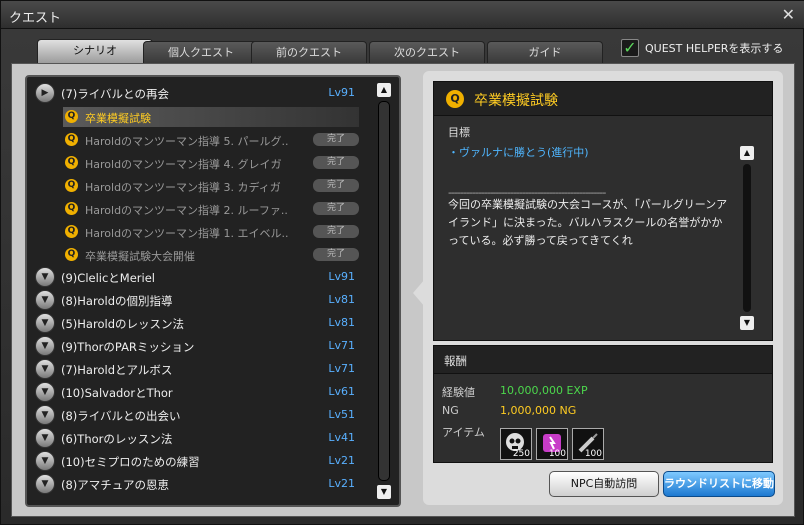 The height and width of the screenshot is (525, 804). What do you see at coordinates (552, 444) in the screenshot?
I see `pink-card-icon: 100` at bounding box center [552, 444].